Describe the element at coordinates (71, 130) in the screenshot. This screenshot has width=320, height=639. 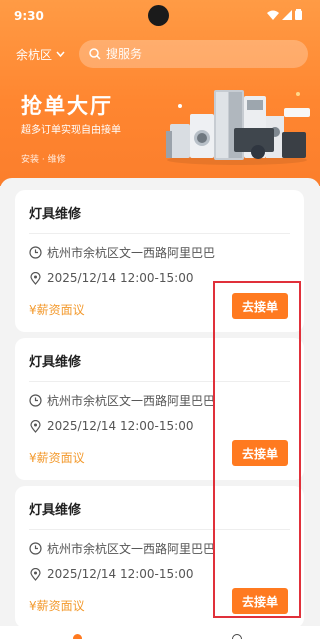
I see `hero-subtitle: 超多订单实现自由接单` at that location.